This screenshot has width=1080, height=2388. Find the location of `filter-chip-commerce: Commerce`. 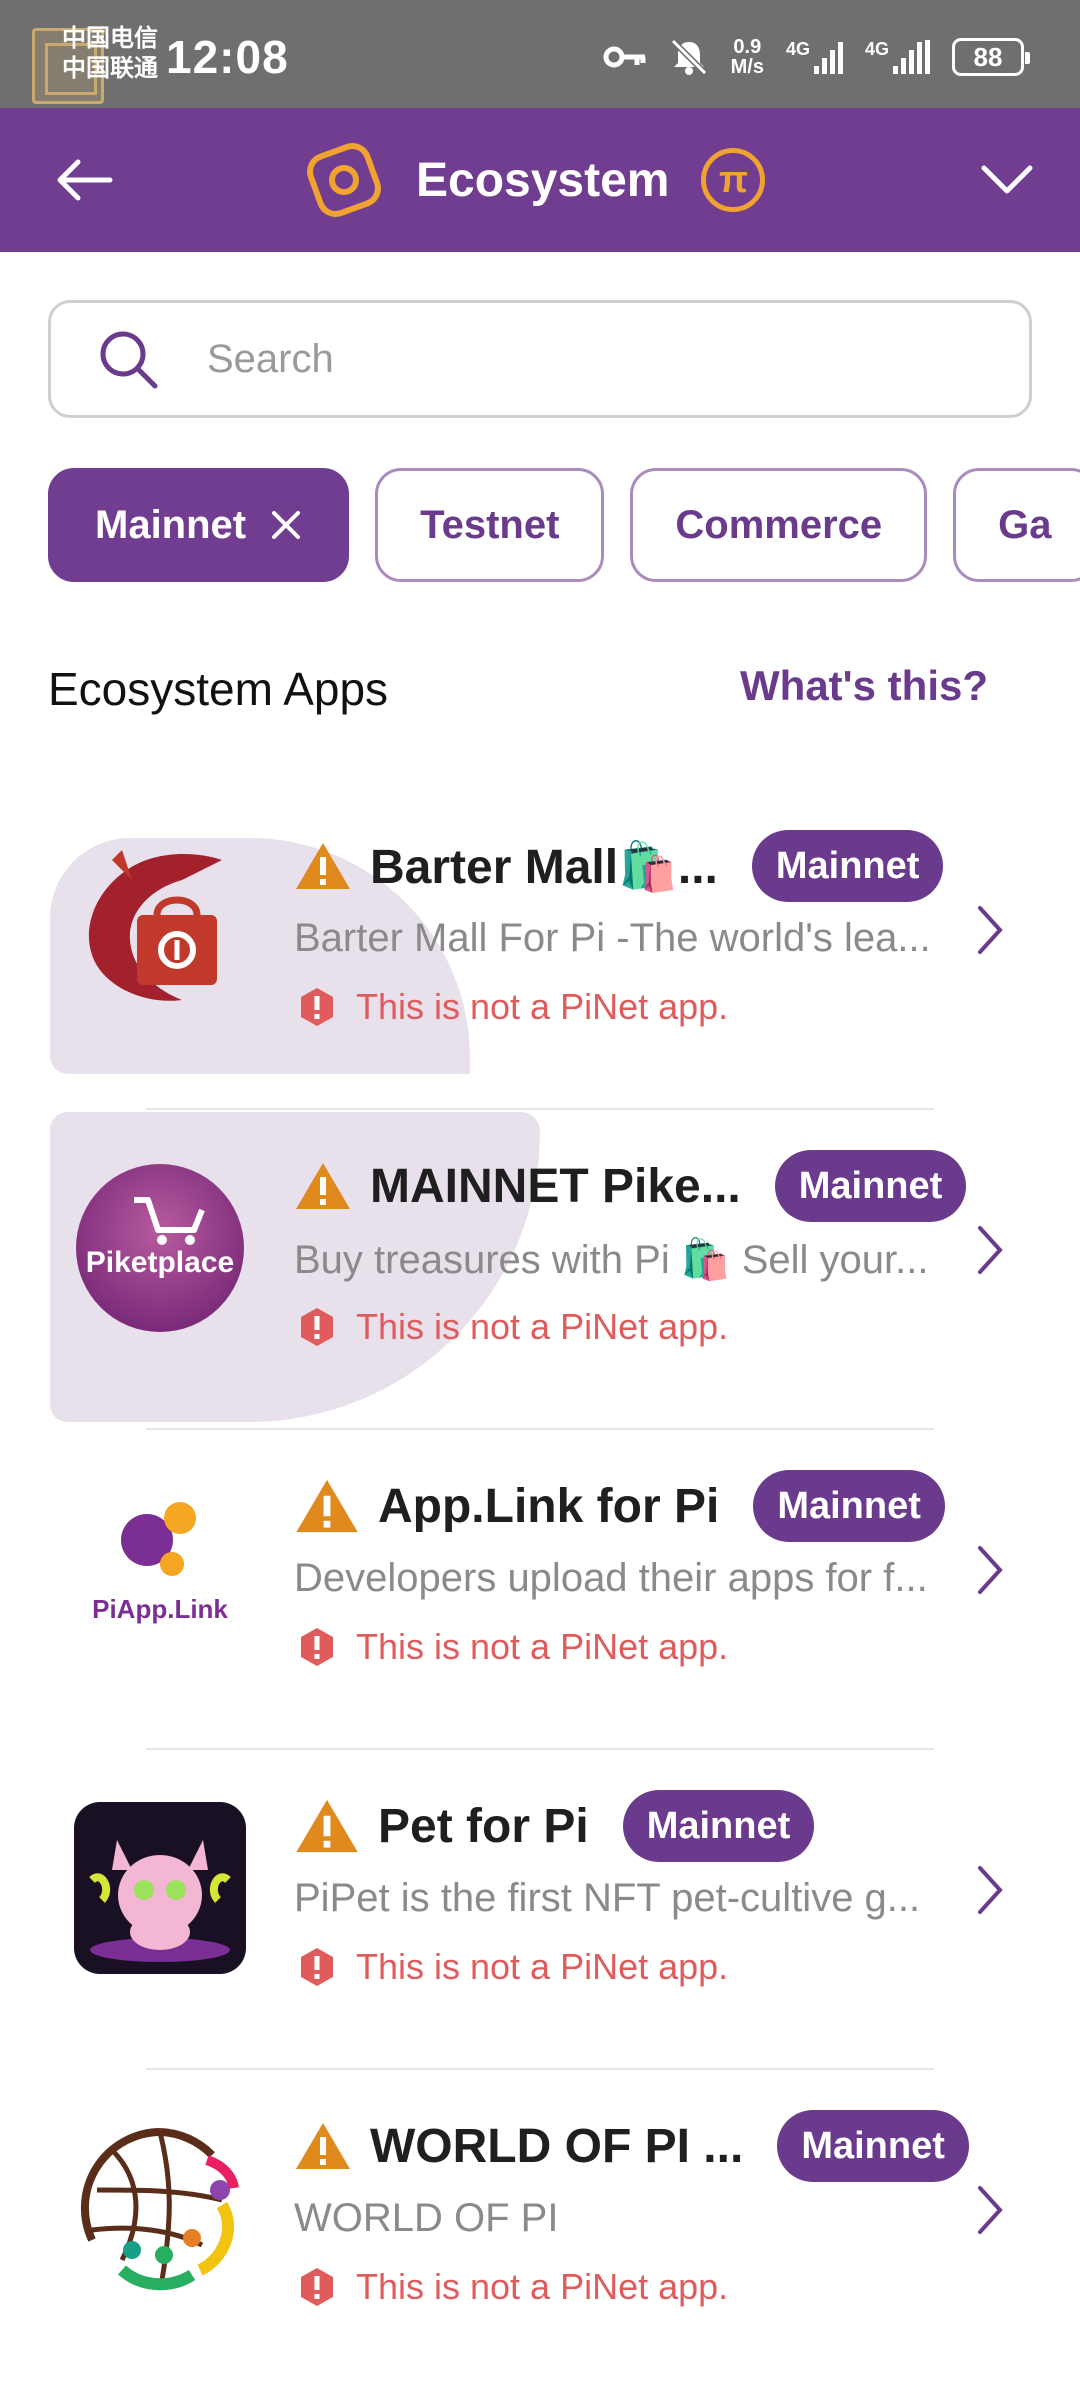

filter-chip-commerce: Commerce is located at coordinates (779, 525).